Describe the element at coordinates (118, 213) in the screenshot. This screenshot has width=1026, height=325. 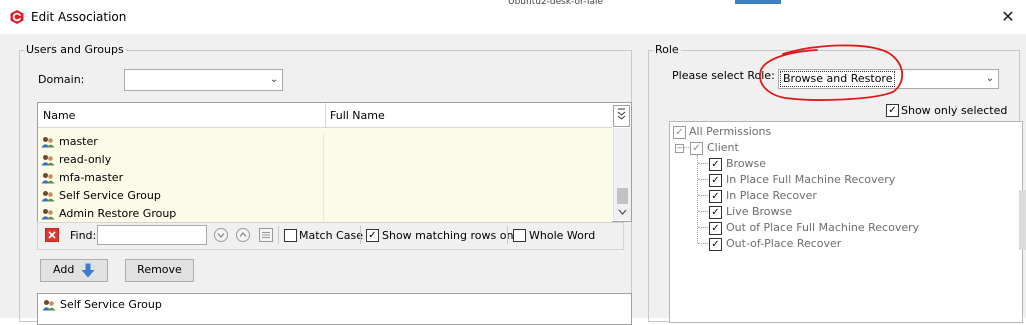
I see `row-name: Admin Restore Group` at that location.